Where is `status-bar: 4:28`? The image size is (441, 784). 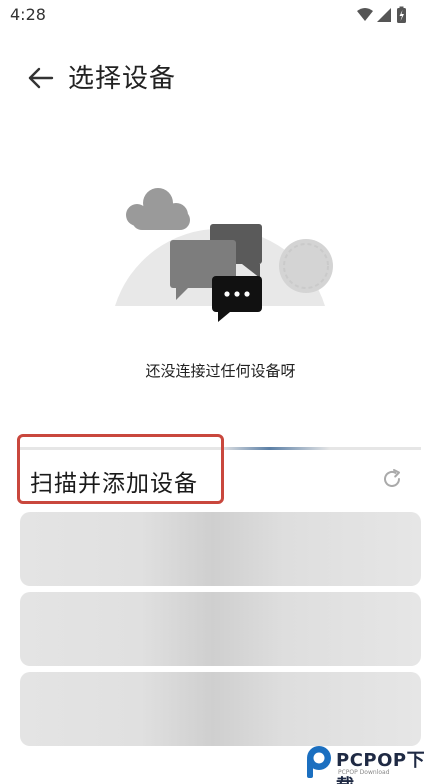
status-bar: 4:28 is located at coordinates (220, 16).